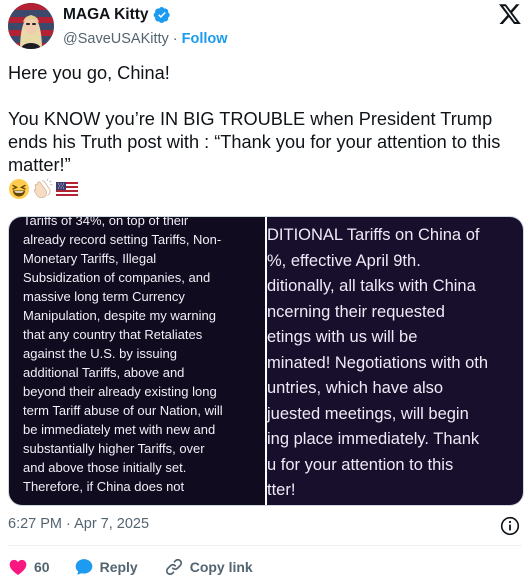 The width and height of the screenshot is (530, 584). I want to click on link-icon, so click(173, 567).